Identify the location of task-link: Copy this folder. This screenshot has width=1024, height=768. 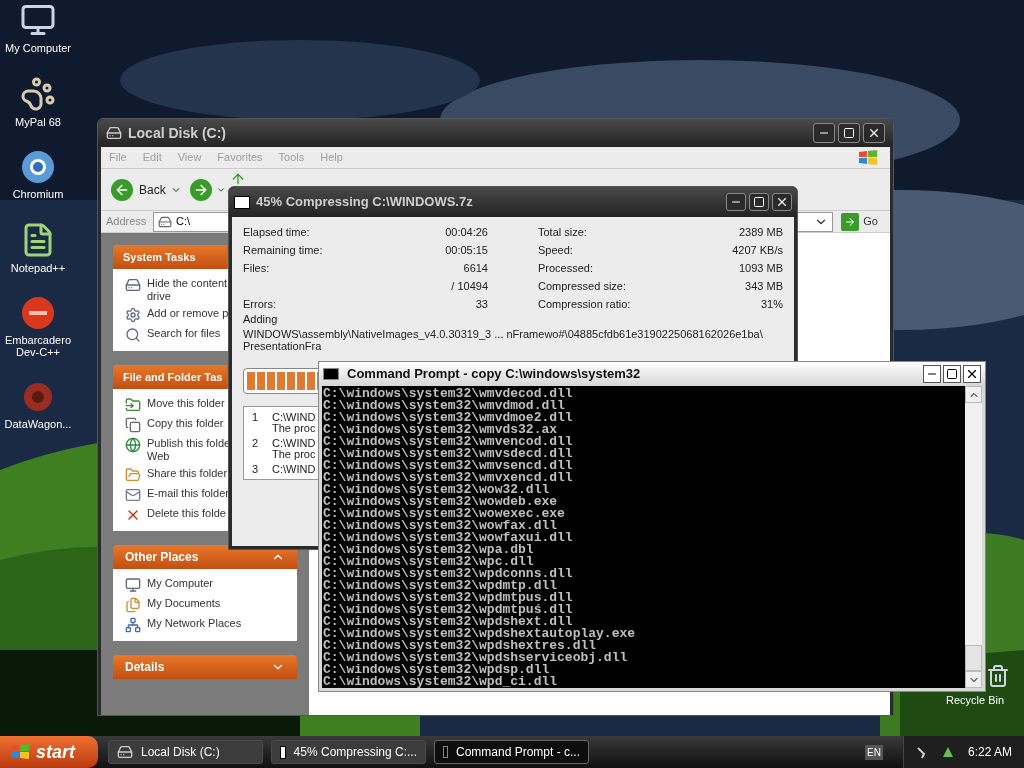
(185, 423).